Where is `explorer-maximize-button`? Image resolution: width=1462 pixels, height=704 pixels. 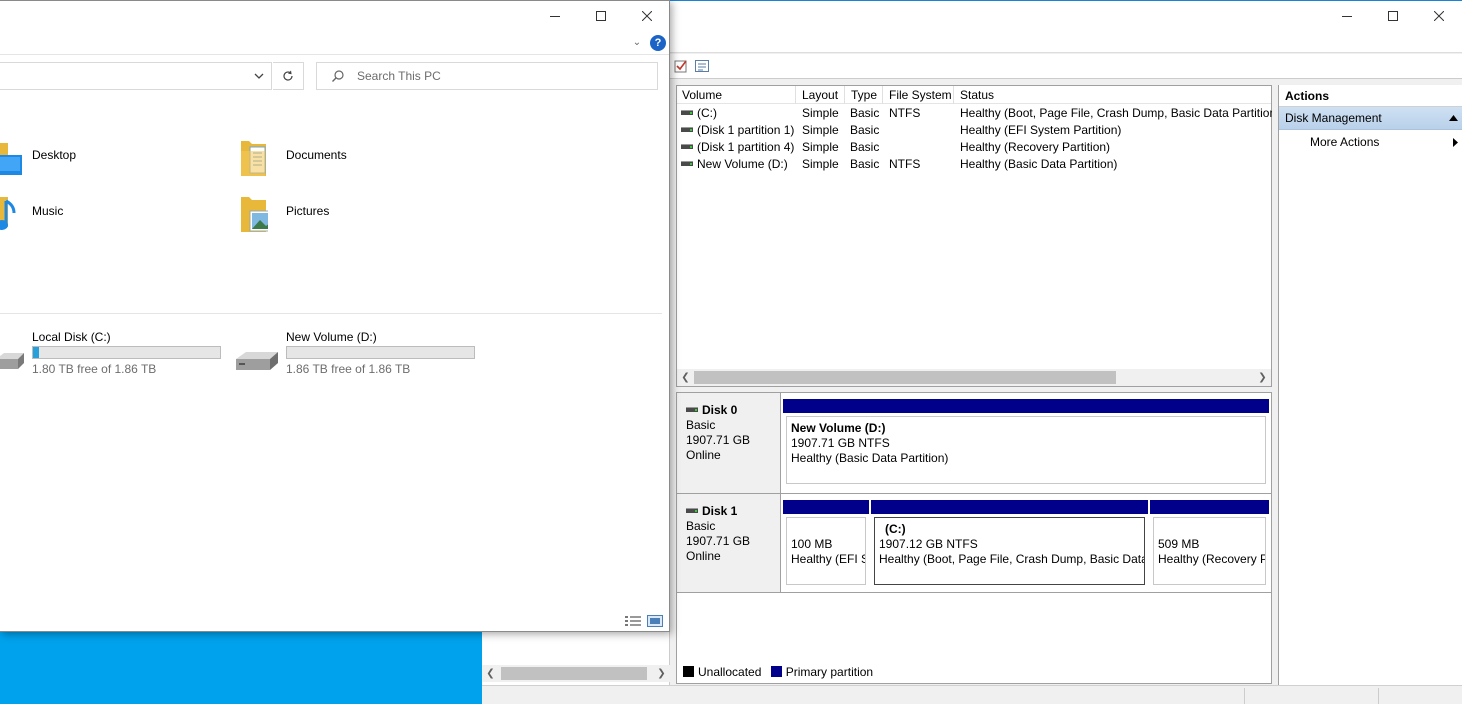
explorer-maximize-button is located at coordinates (601, 16).